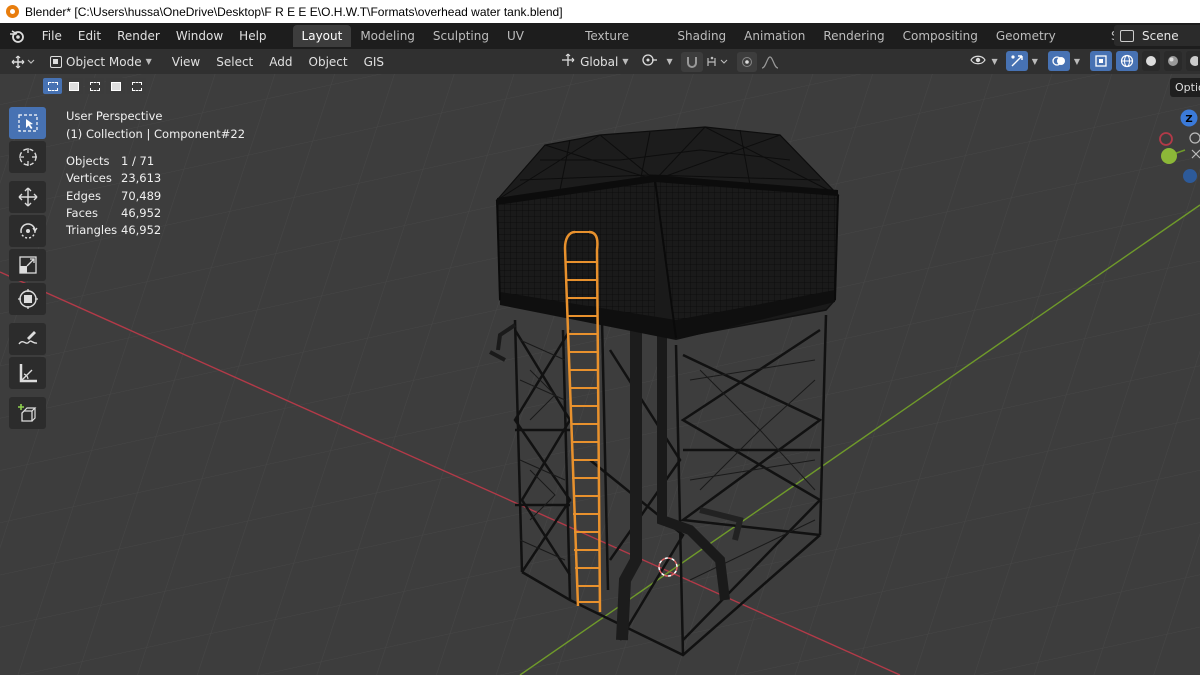  What do you see at coordinates (156, 134) in the screenshot?
I see `active-collection-label: (1) Collection | Component#22` at bounding box center [156, 134].